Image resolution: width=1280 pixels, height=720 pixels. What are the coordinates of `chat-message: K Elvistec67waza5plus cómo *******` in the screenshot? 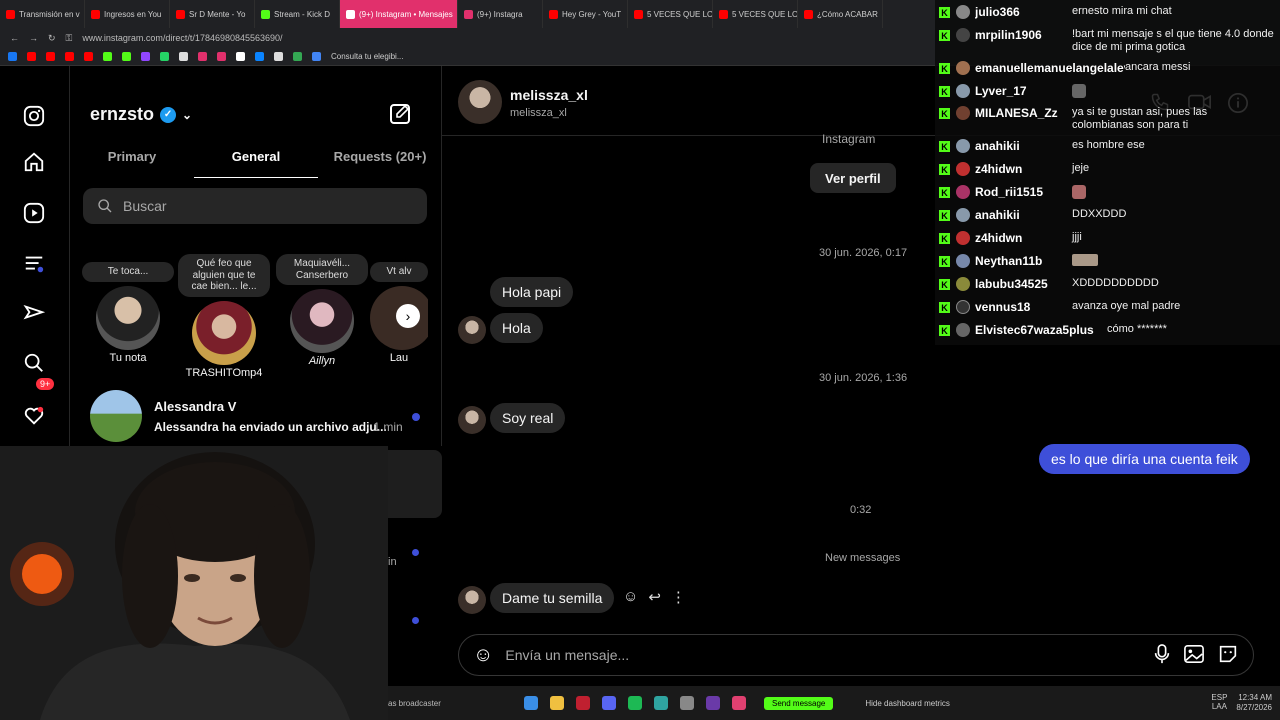 It's located at (1109, 334).